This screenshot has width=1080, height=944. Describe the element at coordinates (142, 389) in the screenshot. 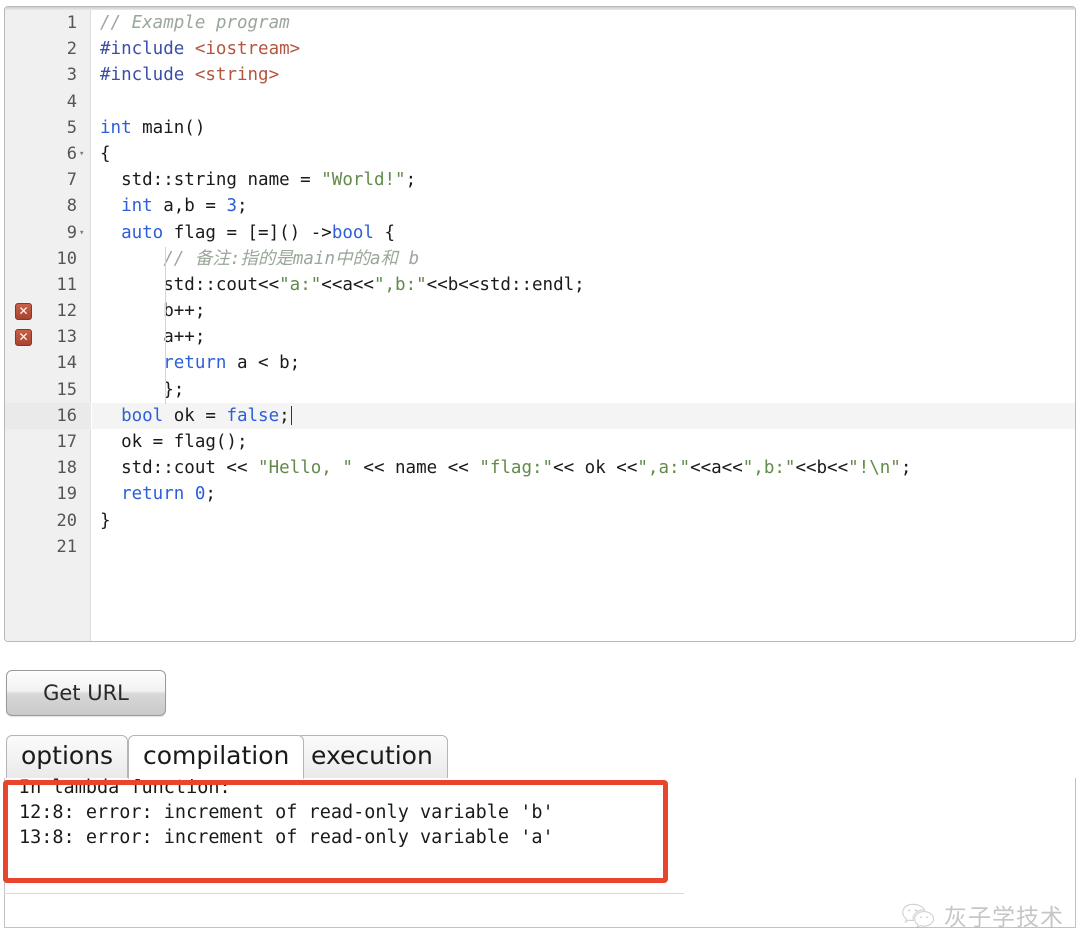

I see `code-text: };` at that location.